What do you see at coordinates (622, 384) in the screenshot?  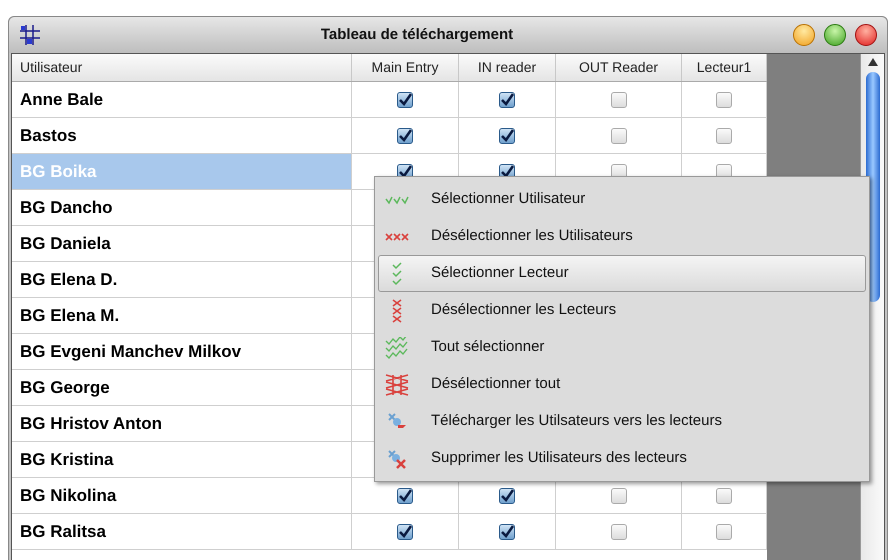 I see `menu-item: Désélectionner tout` at bounding box center [622, 384].